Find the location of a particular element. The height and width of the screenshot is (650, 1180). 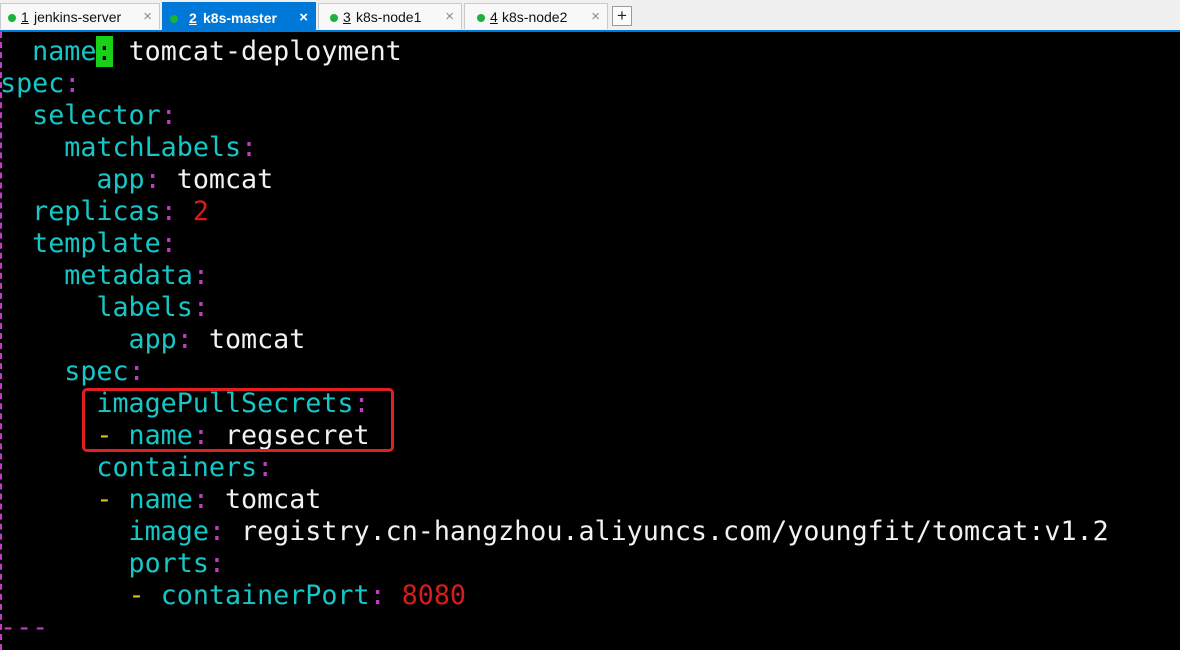

tab-k8s-master: 2 k8s-master × is located at coordinates (239, 17).